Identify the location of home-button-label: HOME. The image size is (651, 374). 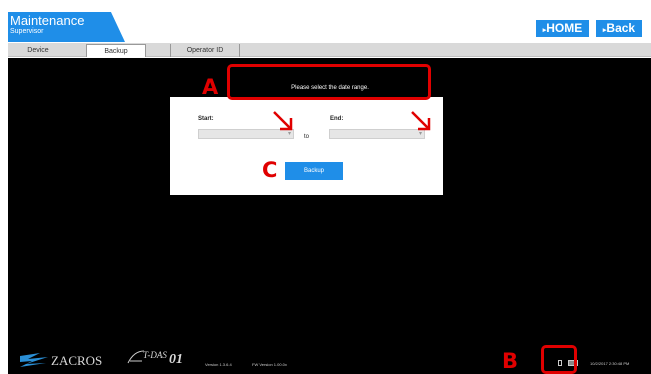
(564, 28).